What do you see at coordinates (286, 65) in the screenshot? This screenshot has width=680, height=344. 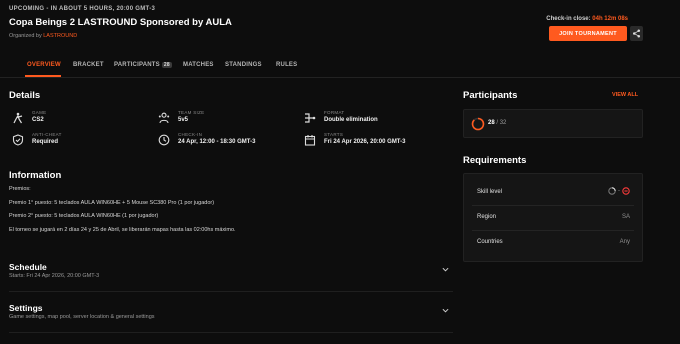 I see `tab-rules: RULES` at bounding box center [286, 65].